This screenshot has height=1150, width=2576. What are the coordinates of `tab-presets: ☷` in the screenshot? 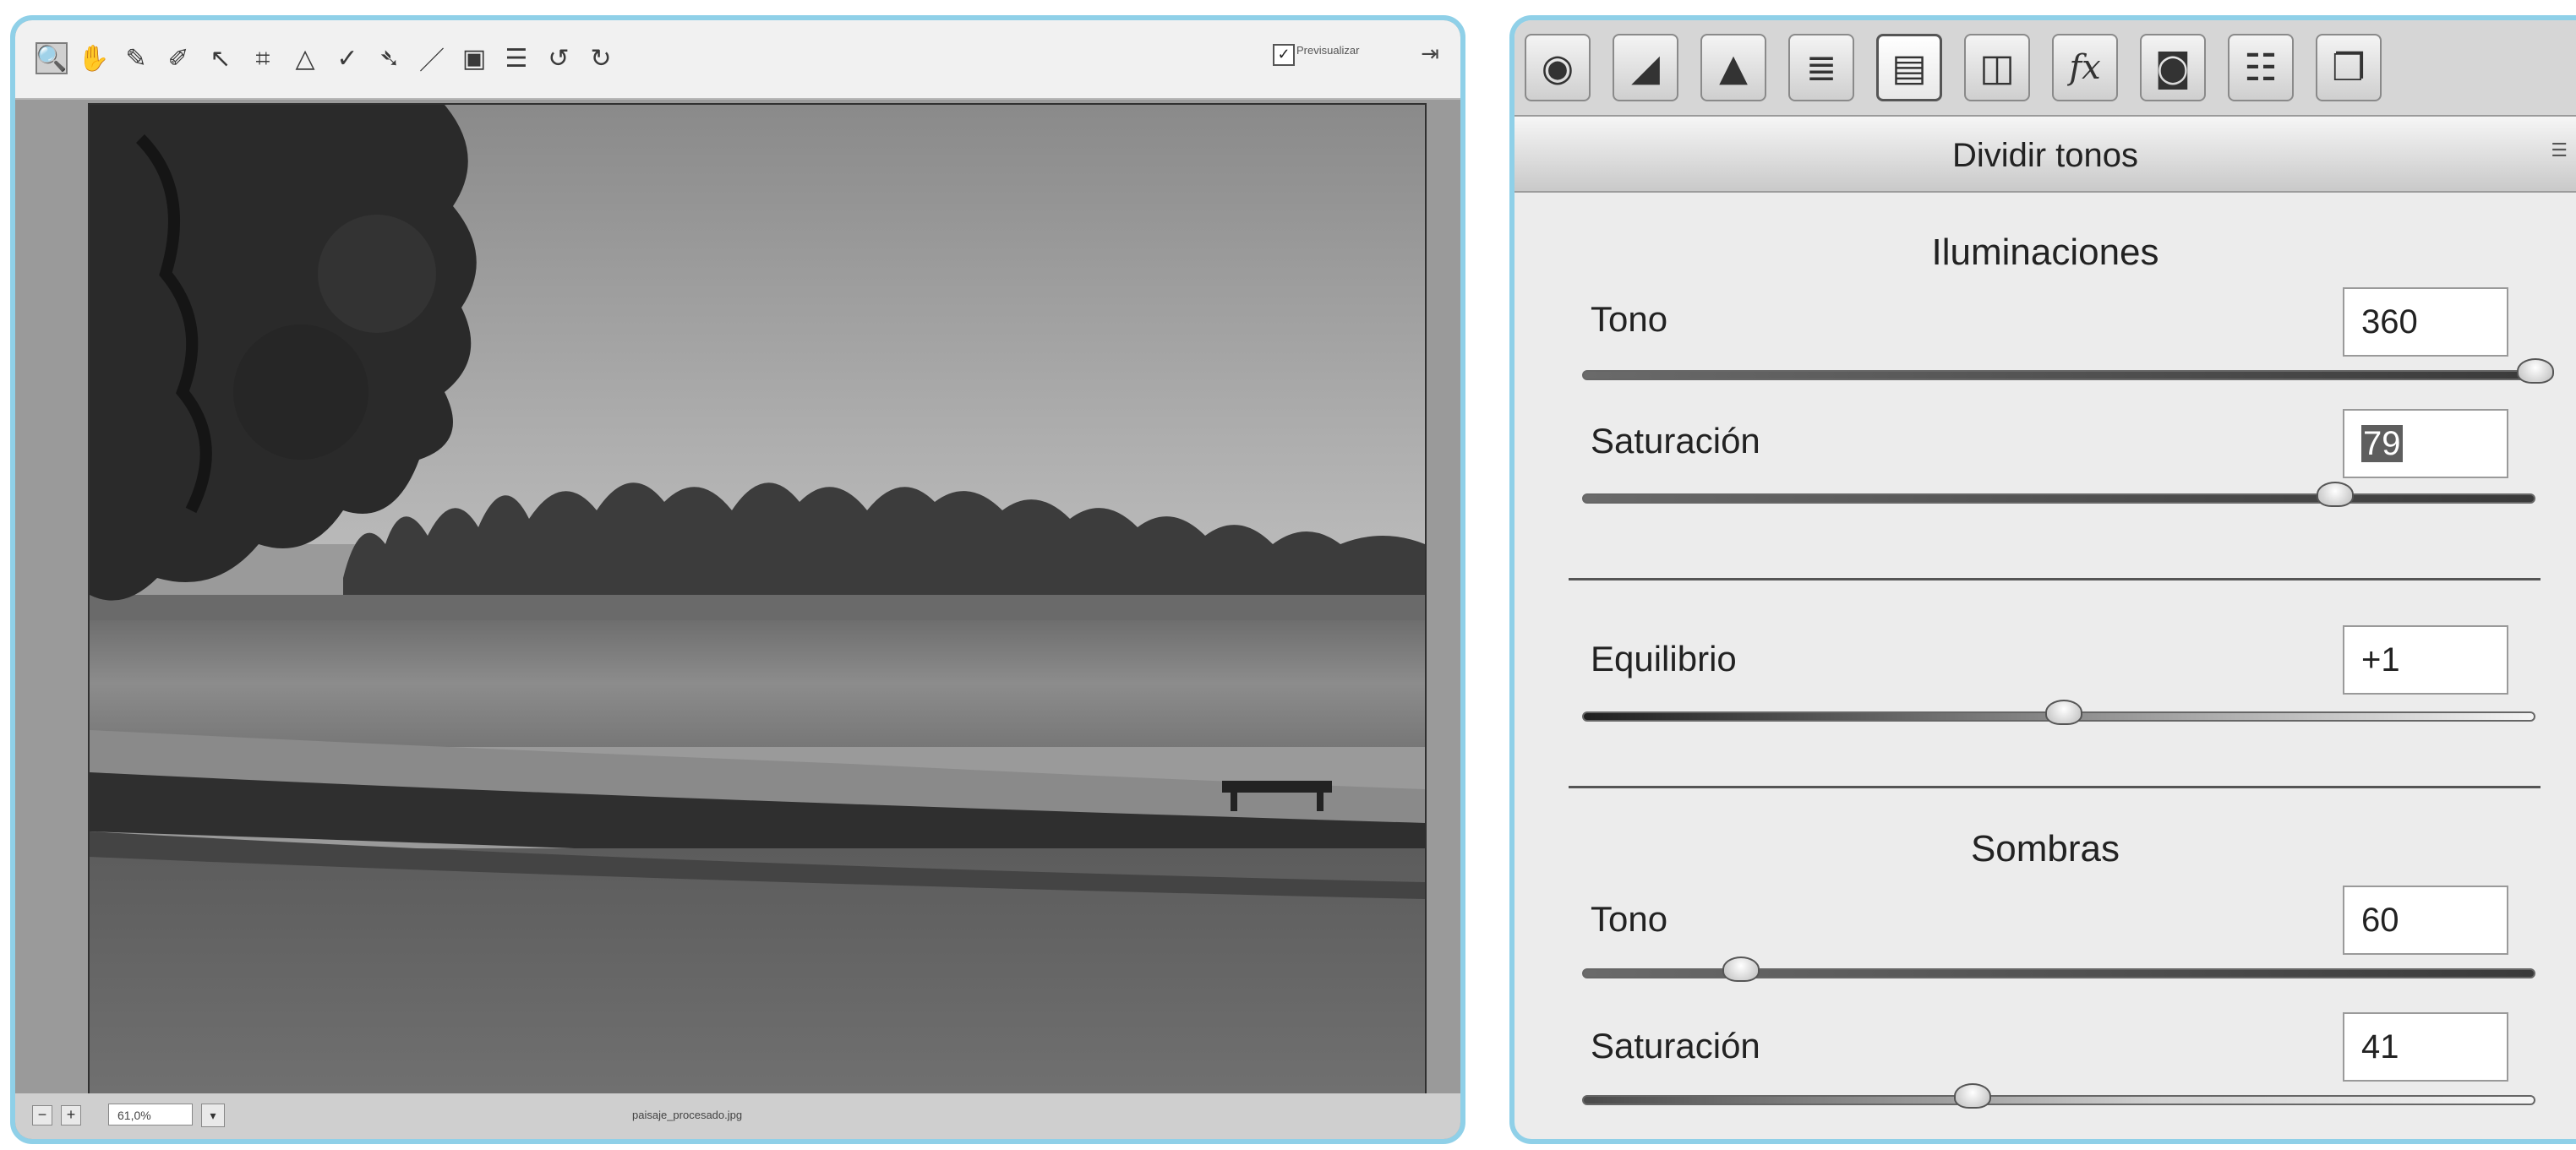 It's located at (2261, 67).